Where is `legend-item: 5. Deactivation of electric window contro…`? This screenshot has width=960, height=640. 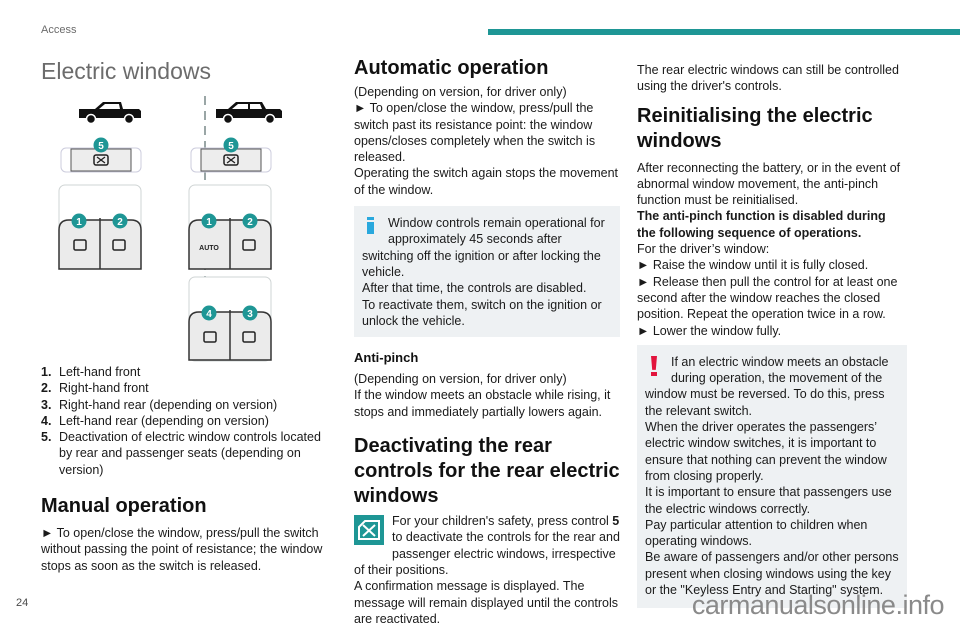 legend-item: 5. Deactivation of electric window contro… is located at coordinates (181, 453).